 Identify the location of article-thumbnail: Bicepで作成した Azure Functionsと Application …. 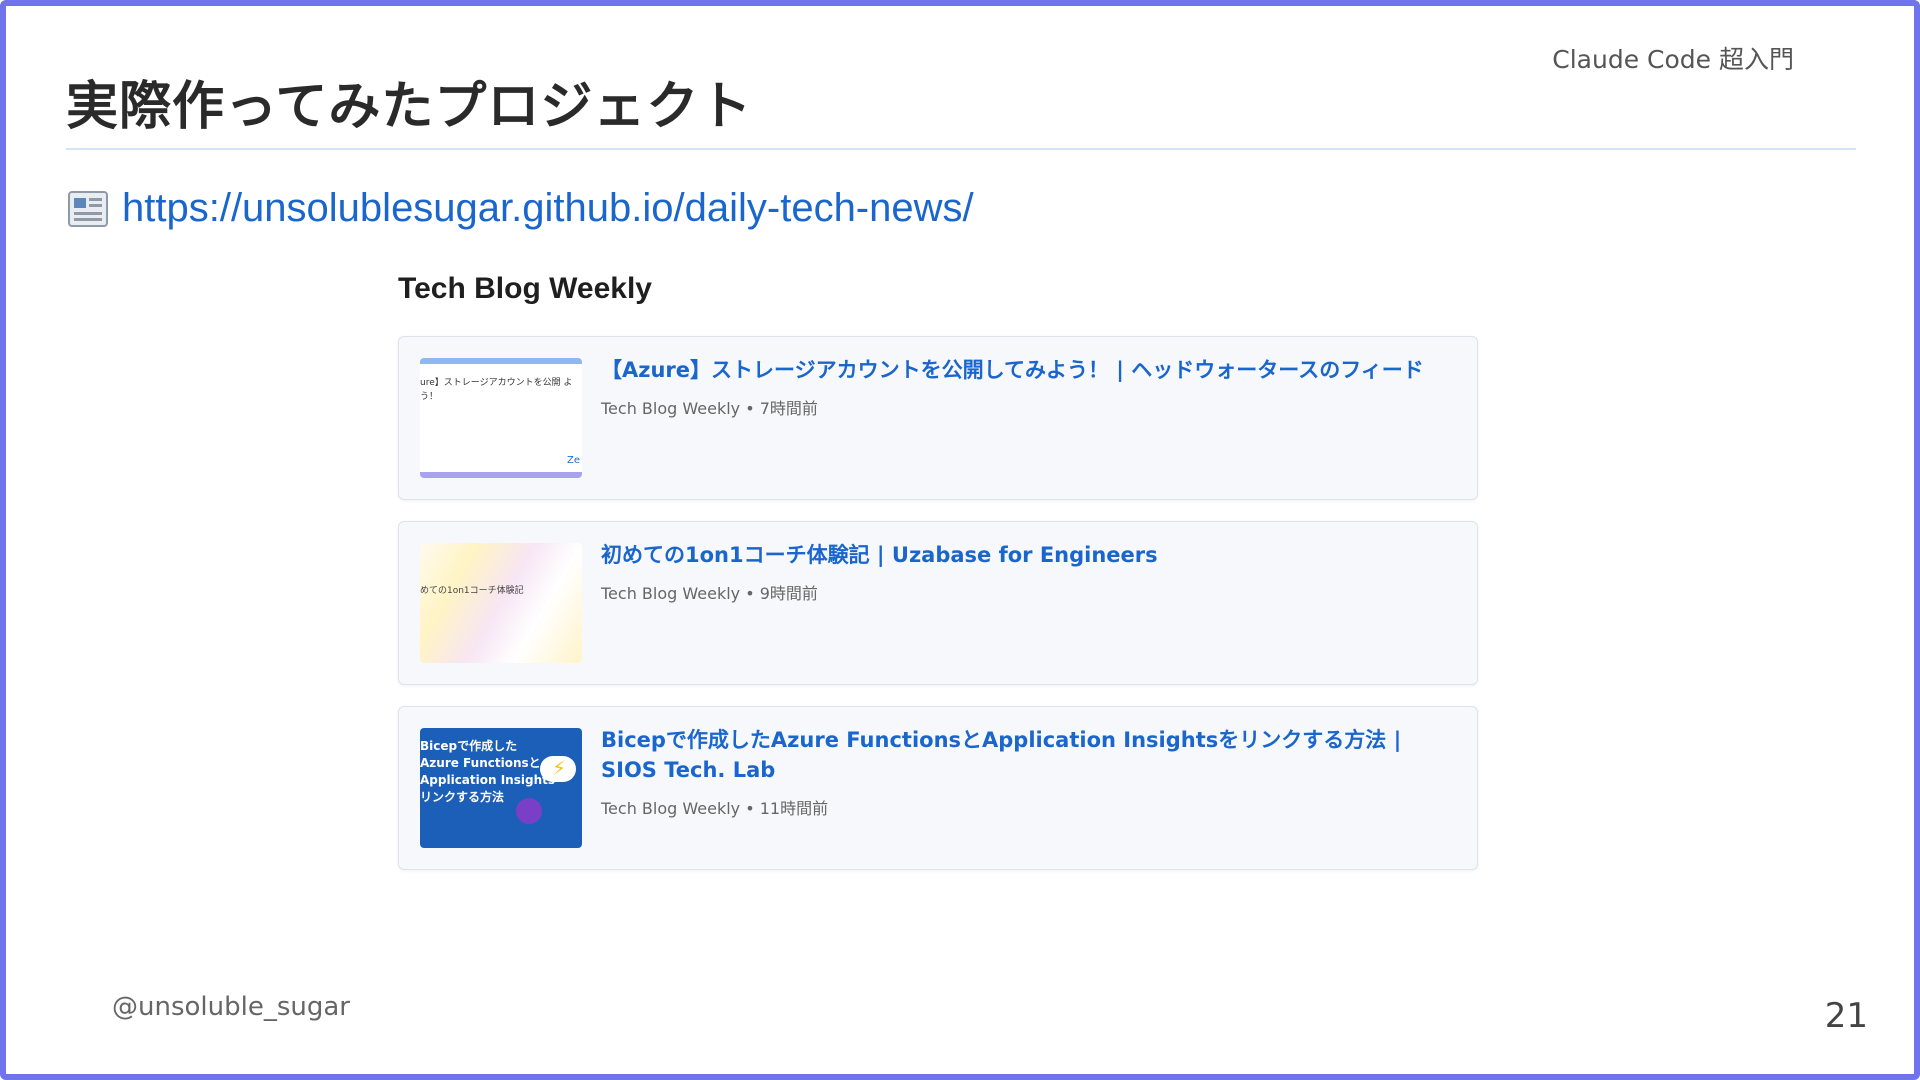
(501, 788).